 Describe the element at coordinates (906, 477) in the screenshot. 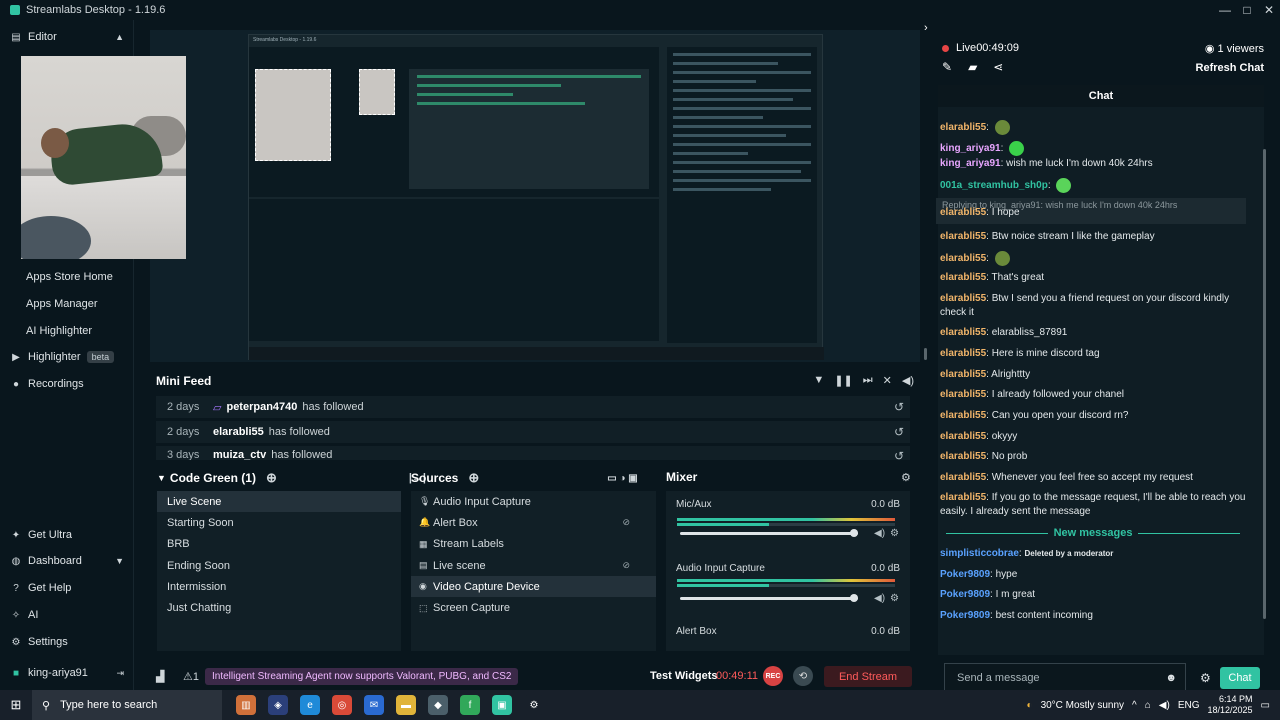

I see `mixer-settings-icon: ⚙` at that location.